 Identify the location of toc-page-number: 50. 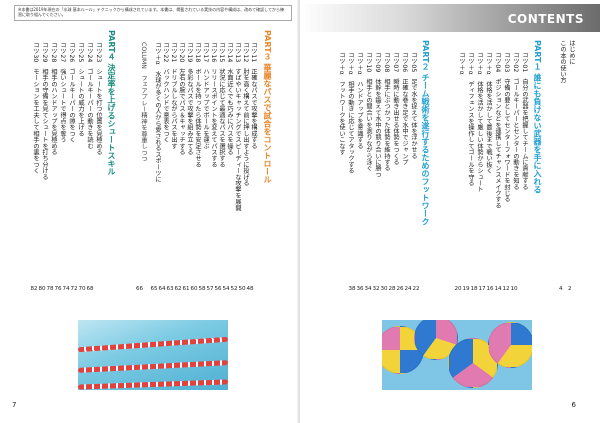
(242, 289).